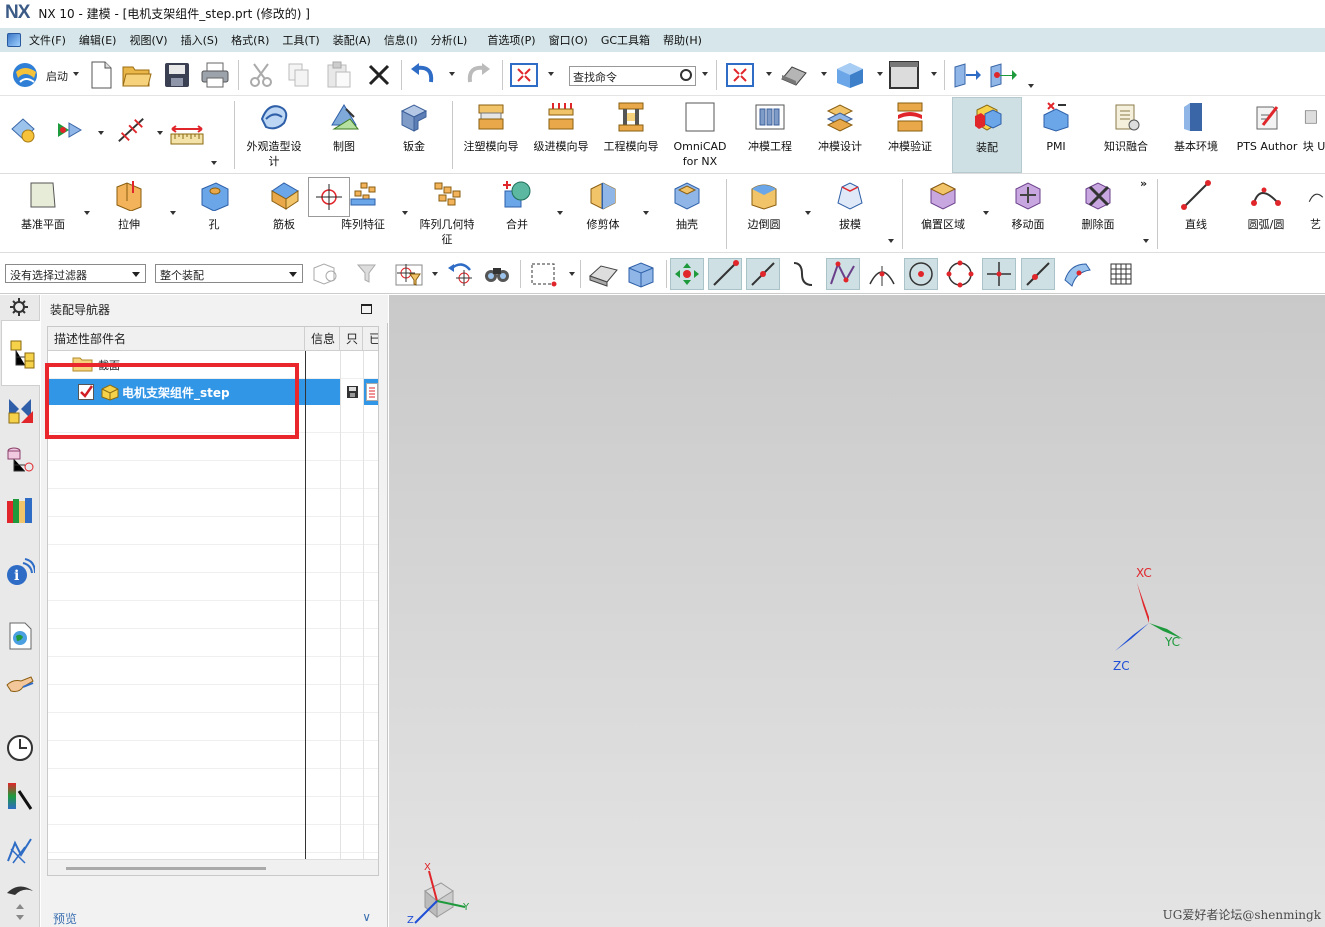 The height and width of the screenshot is (927, 1325). I want to click on app-sheet-metal: 钣金, so click(414, 135).